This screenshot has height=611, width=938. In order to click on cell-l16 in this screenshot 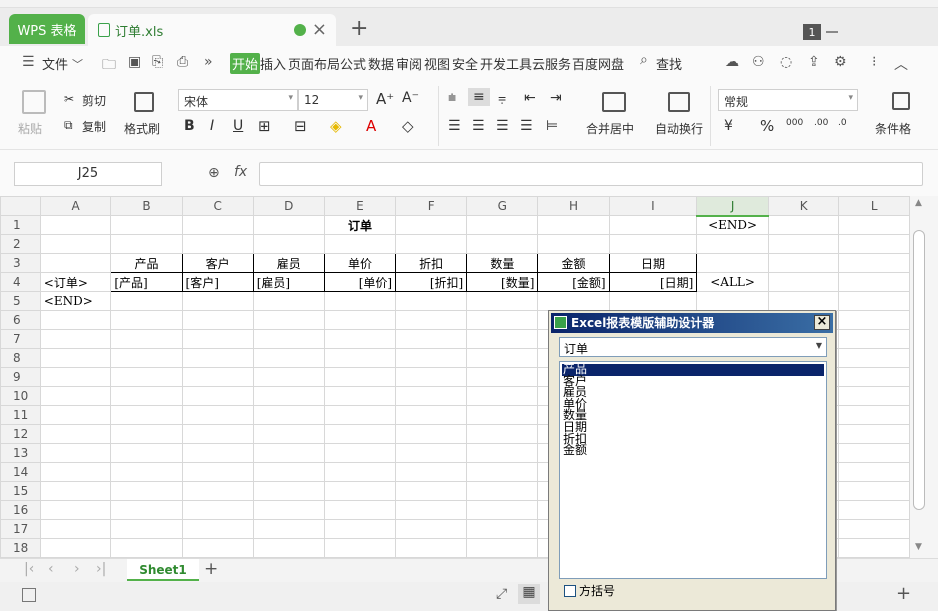, I will do `click(874, 510)`.